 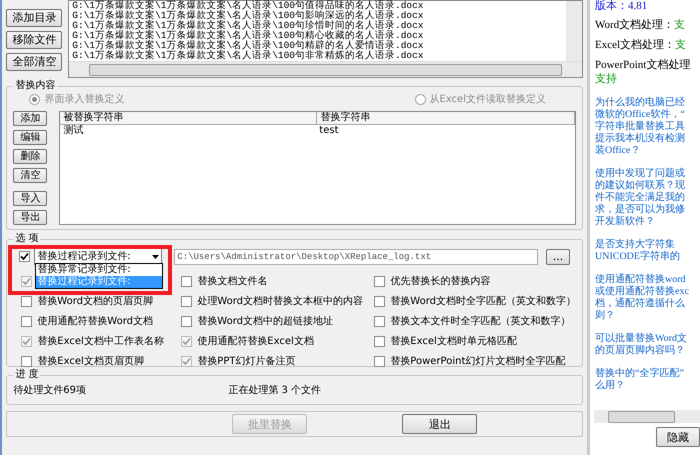 I want to click on checkbox-label: 替换Word文档时全字匹配（英文和数字）, so click(x=483, y=301).